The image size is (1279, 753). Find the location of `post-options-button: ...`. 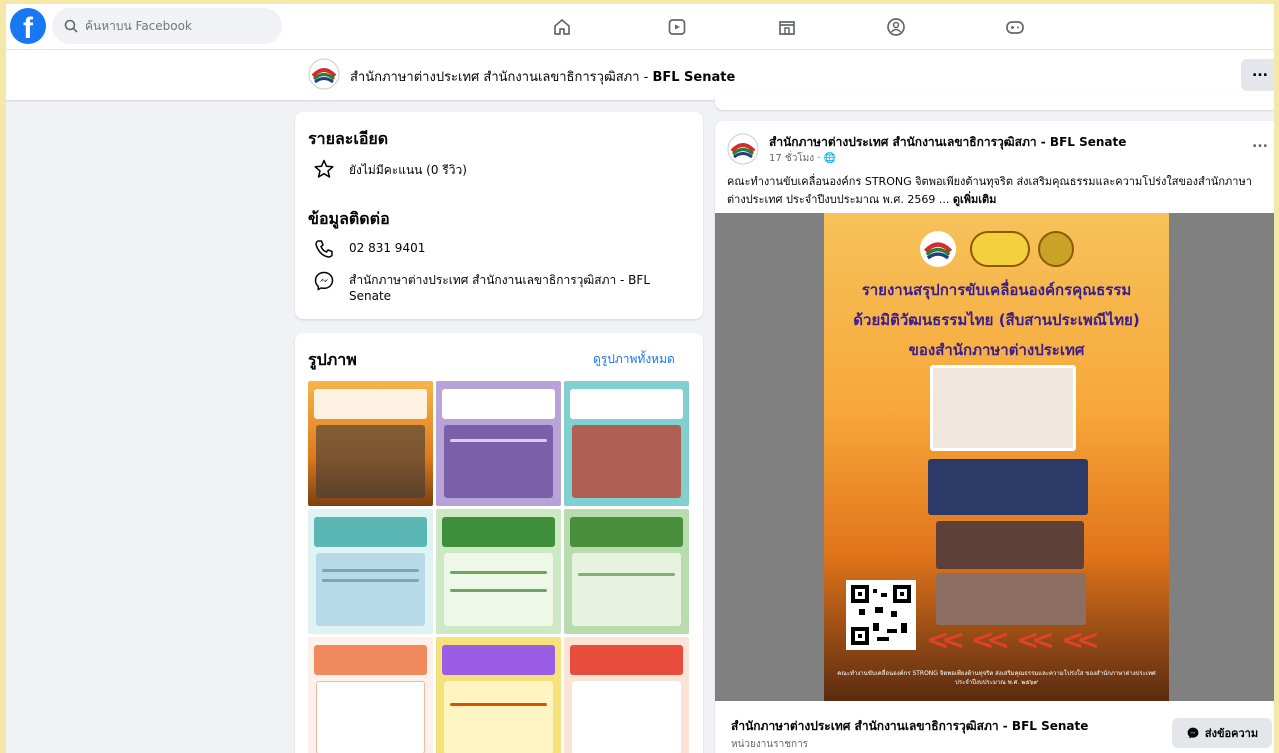

post-options-button: ... is located at coordinates (1260, 143).